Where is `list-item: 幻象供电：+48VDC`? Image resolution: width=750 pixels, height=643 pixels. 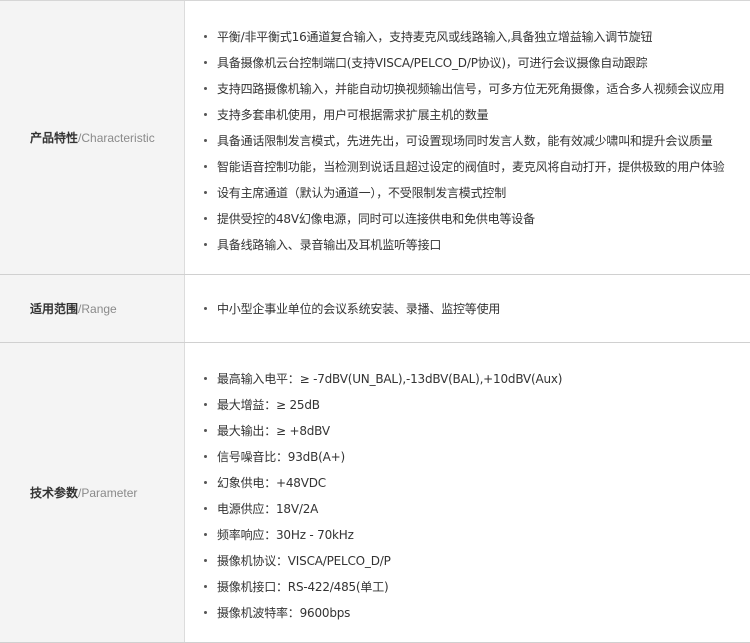
list-item: 幻象供电：+48VDC is located at coordinates (477, 483).